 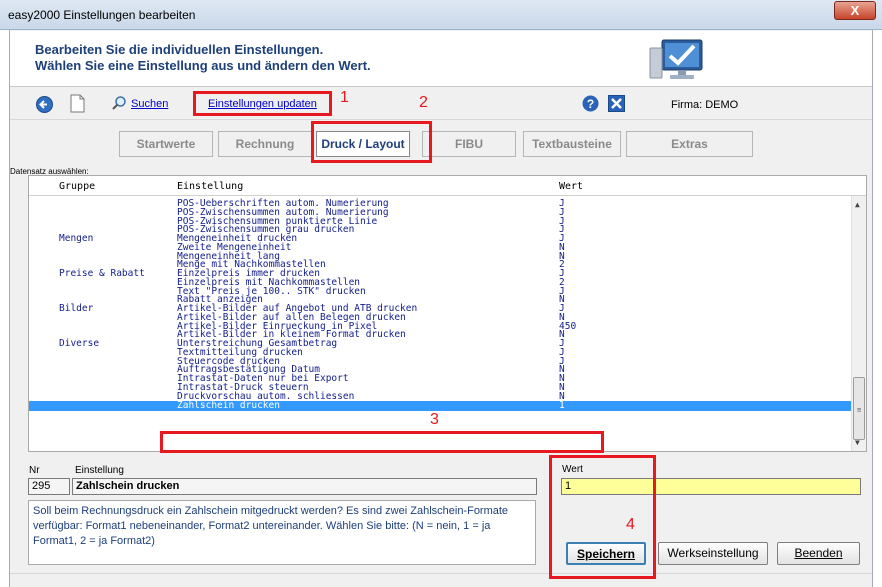 I want to click on cell-gruppe: Bilder, so click(x=76, y=308).